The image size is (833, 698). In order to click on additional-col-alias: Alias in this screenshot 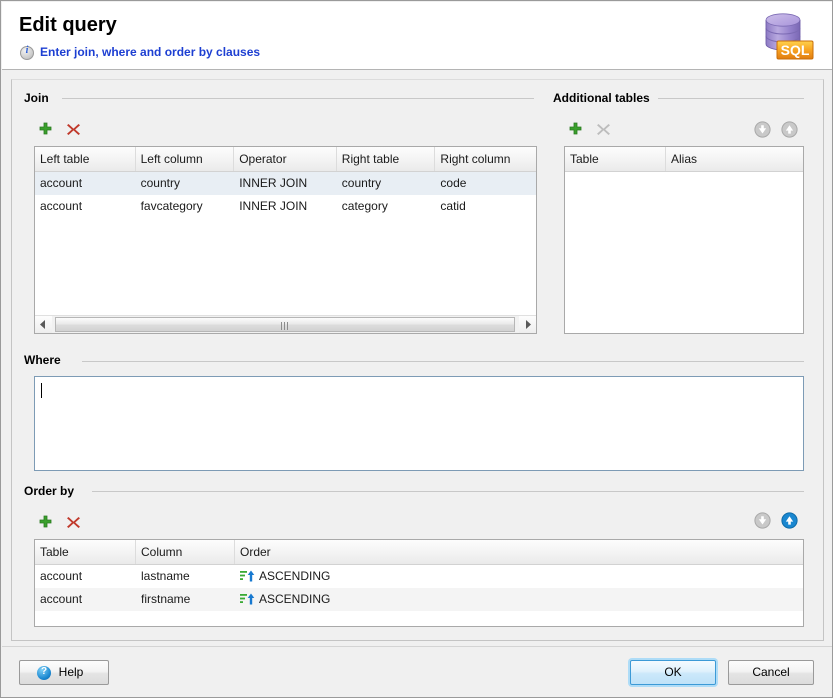, I will do `click(684, 159)`.